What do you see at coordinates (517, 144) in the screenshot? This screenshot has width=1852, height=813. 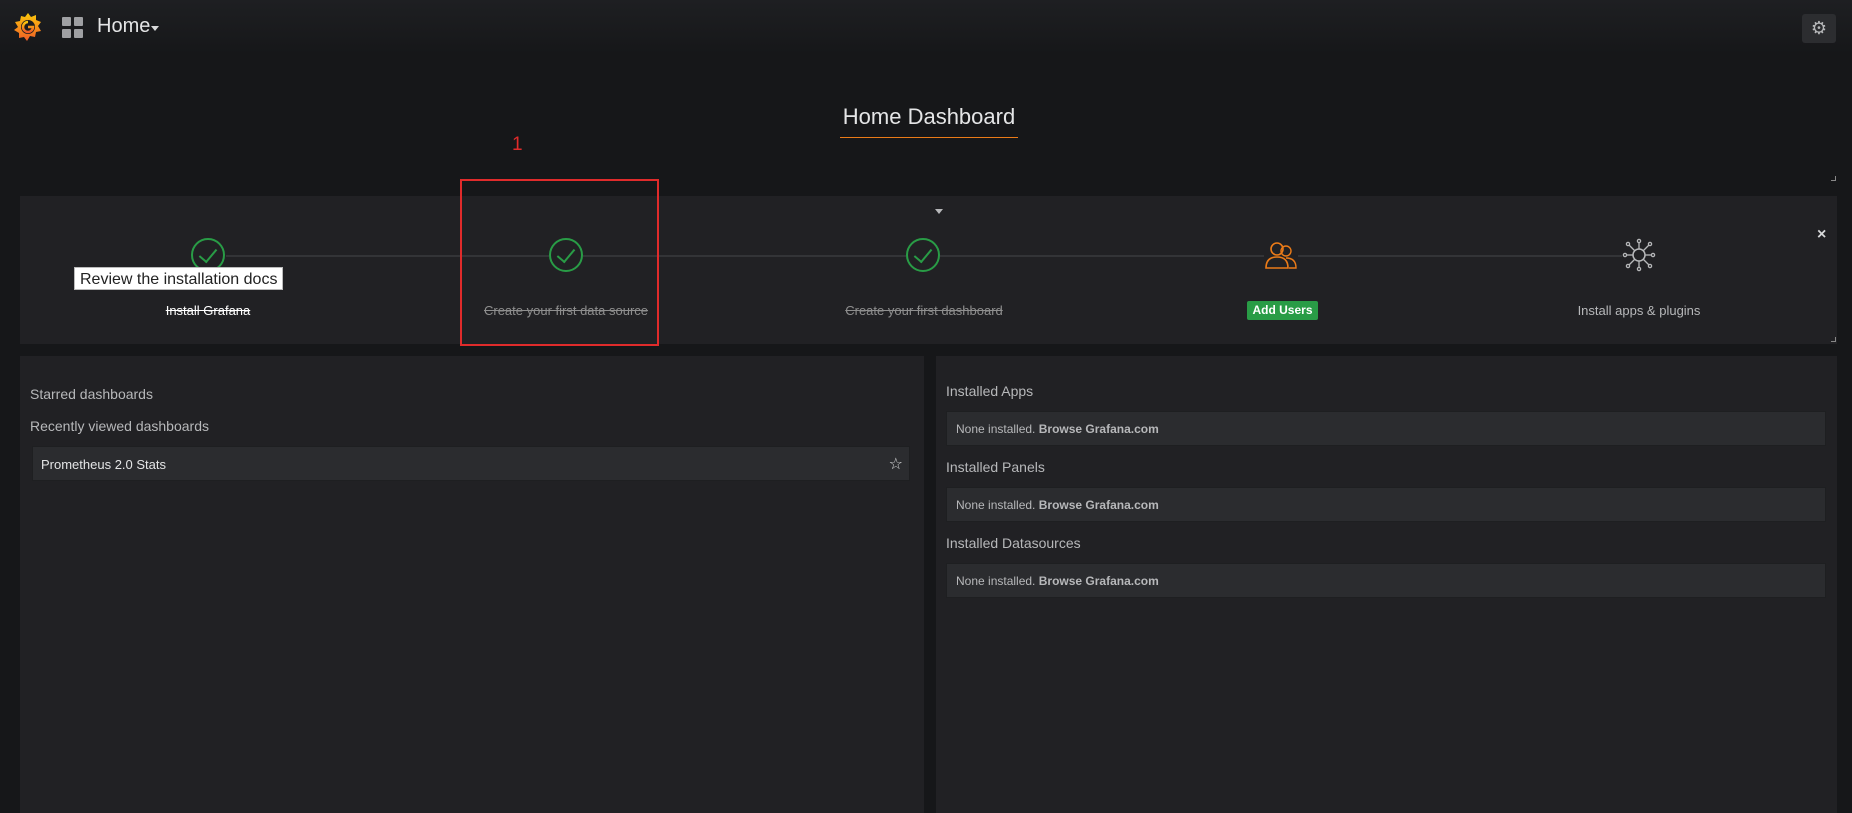 I see `annotation-number: 1` at bounding box center [517, 144].